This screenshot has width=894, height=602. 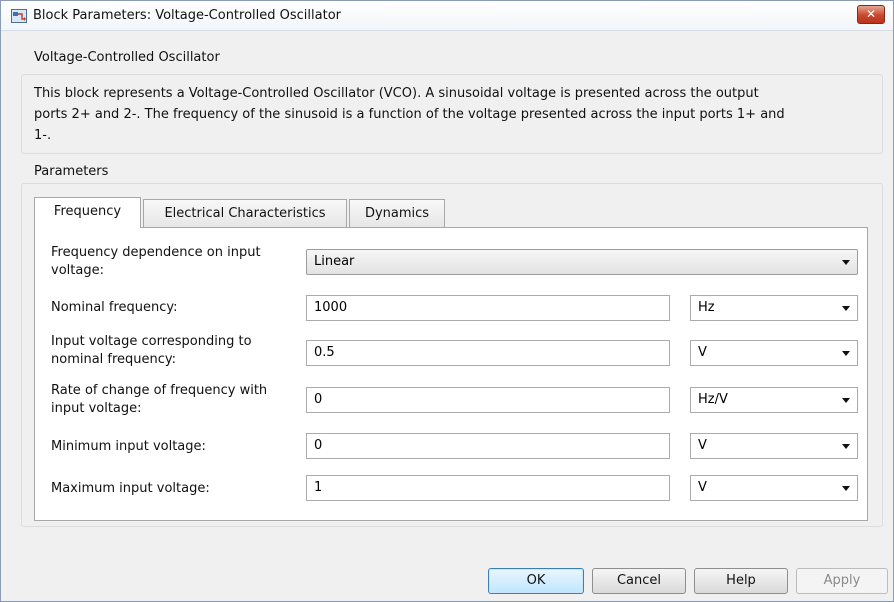 What do you see at coordinates (488, 488) in the screenshot?
I see `max-input-voltage-input: 1` at bounding box center [488, 488].